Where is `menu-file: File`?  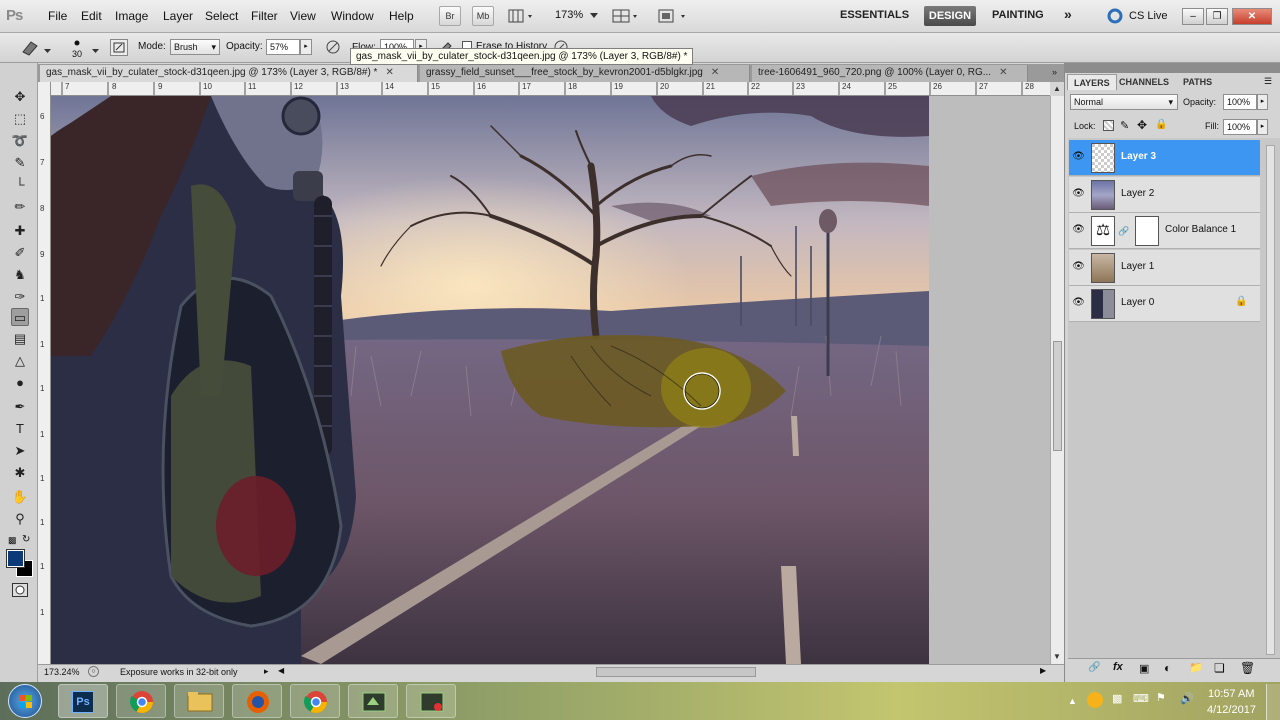 menu-file: File is located at coordinates (57, 16).